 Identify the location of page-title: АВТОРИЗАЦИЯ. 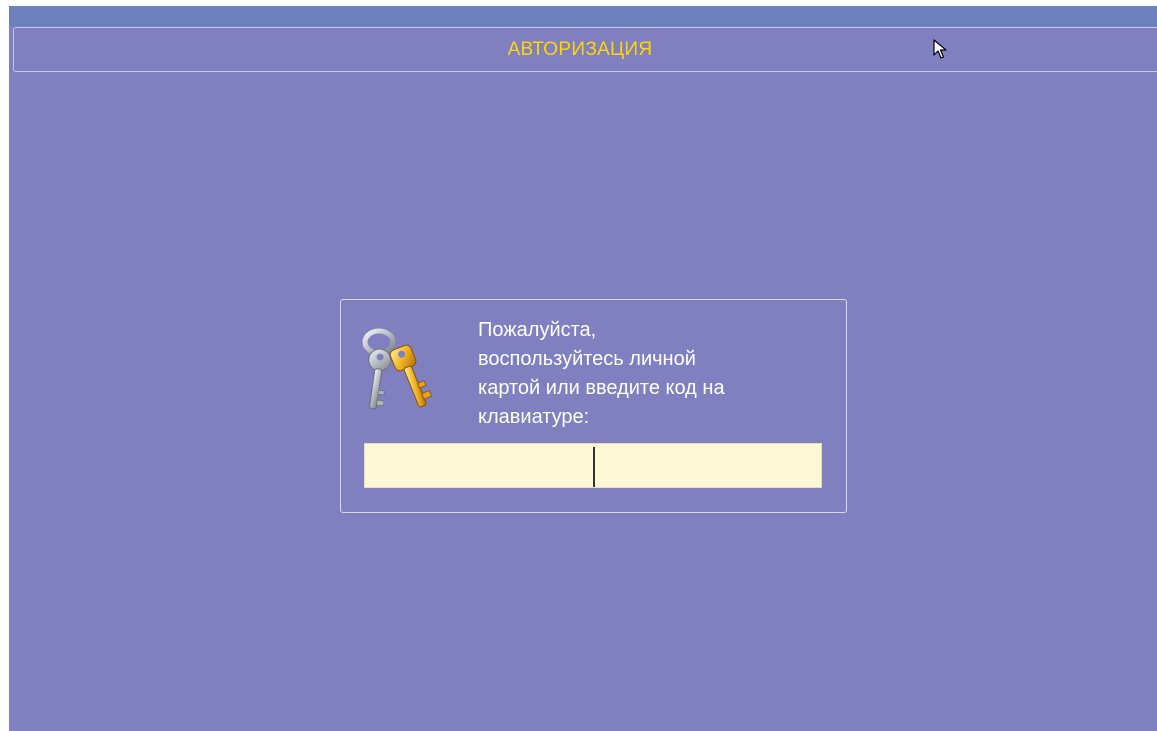
(580, 49).